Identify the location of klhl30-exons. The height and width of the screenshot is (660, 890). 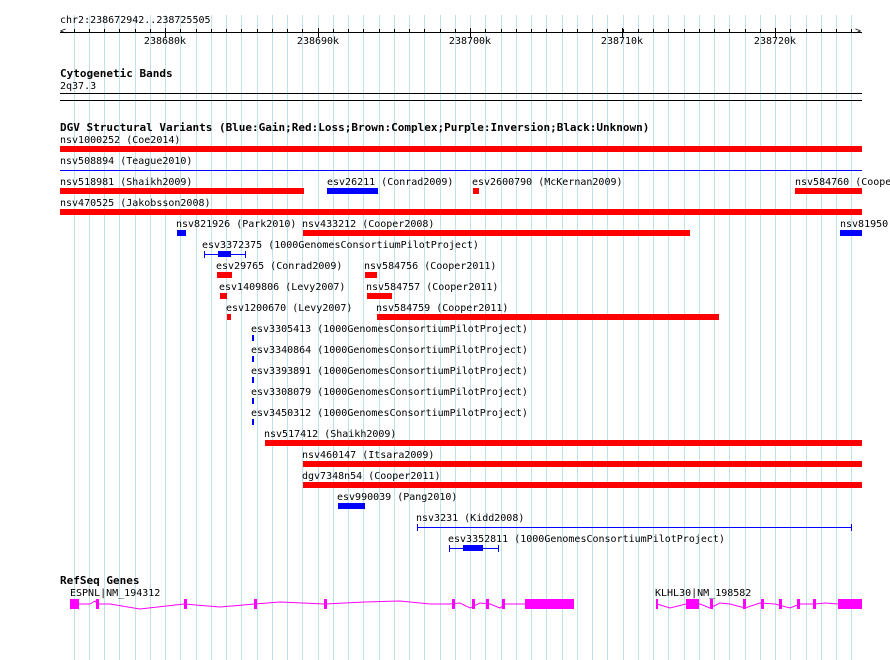
(759, 604).